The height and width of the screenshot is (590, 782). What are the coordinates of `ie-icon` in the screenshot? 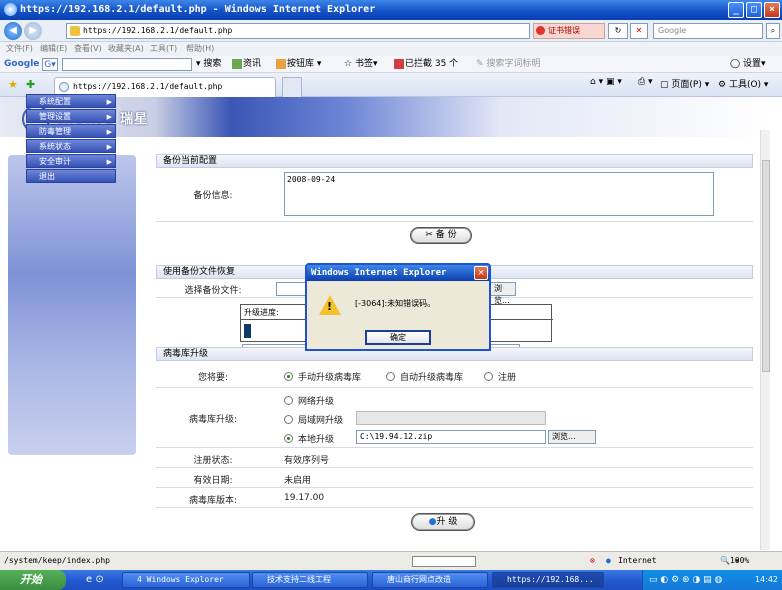 It's located at (10, 9).